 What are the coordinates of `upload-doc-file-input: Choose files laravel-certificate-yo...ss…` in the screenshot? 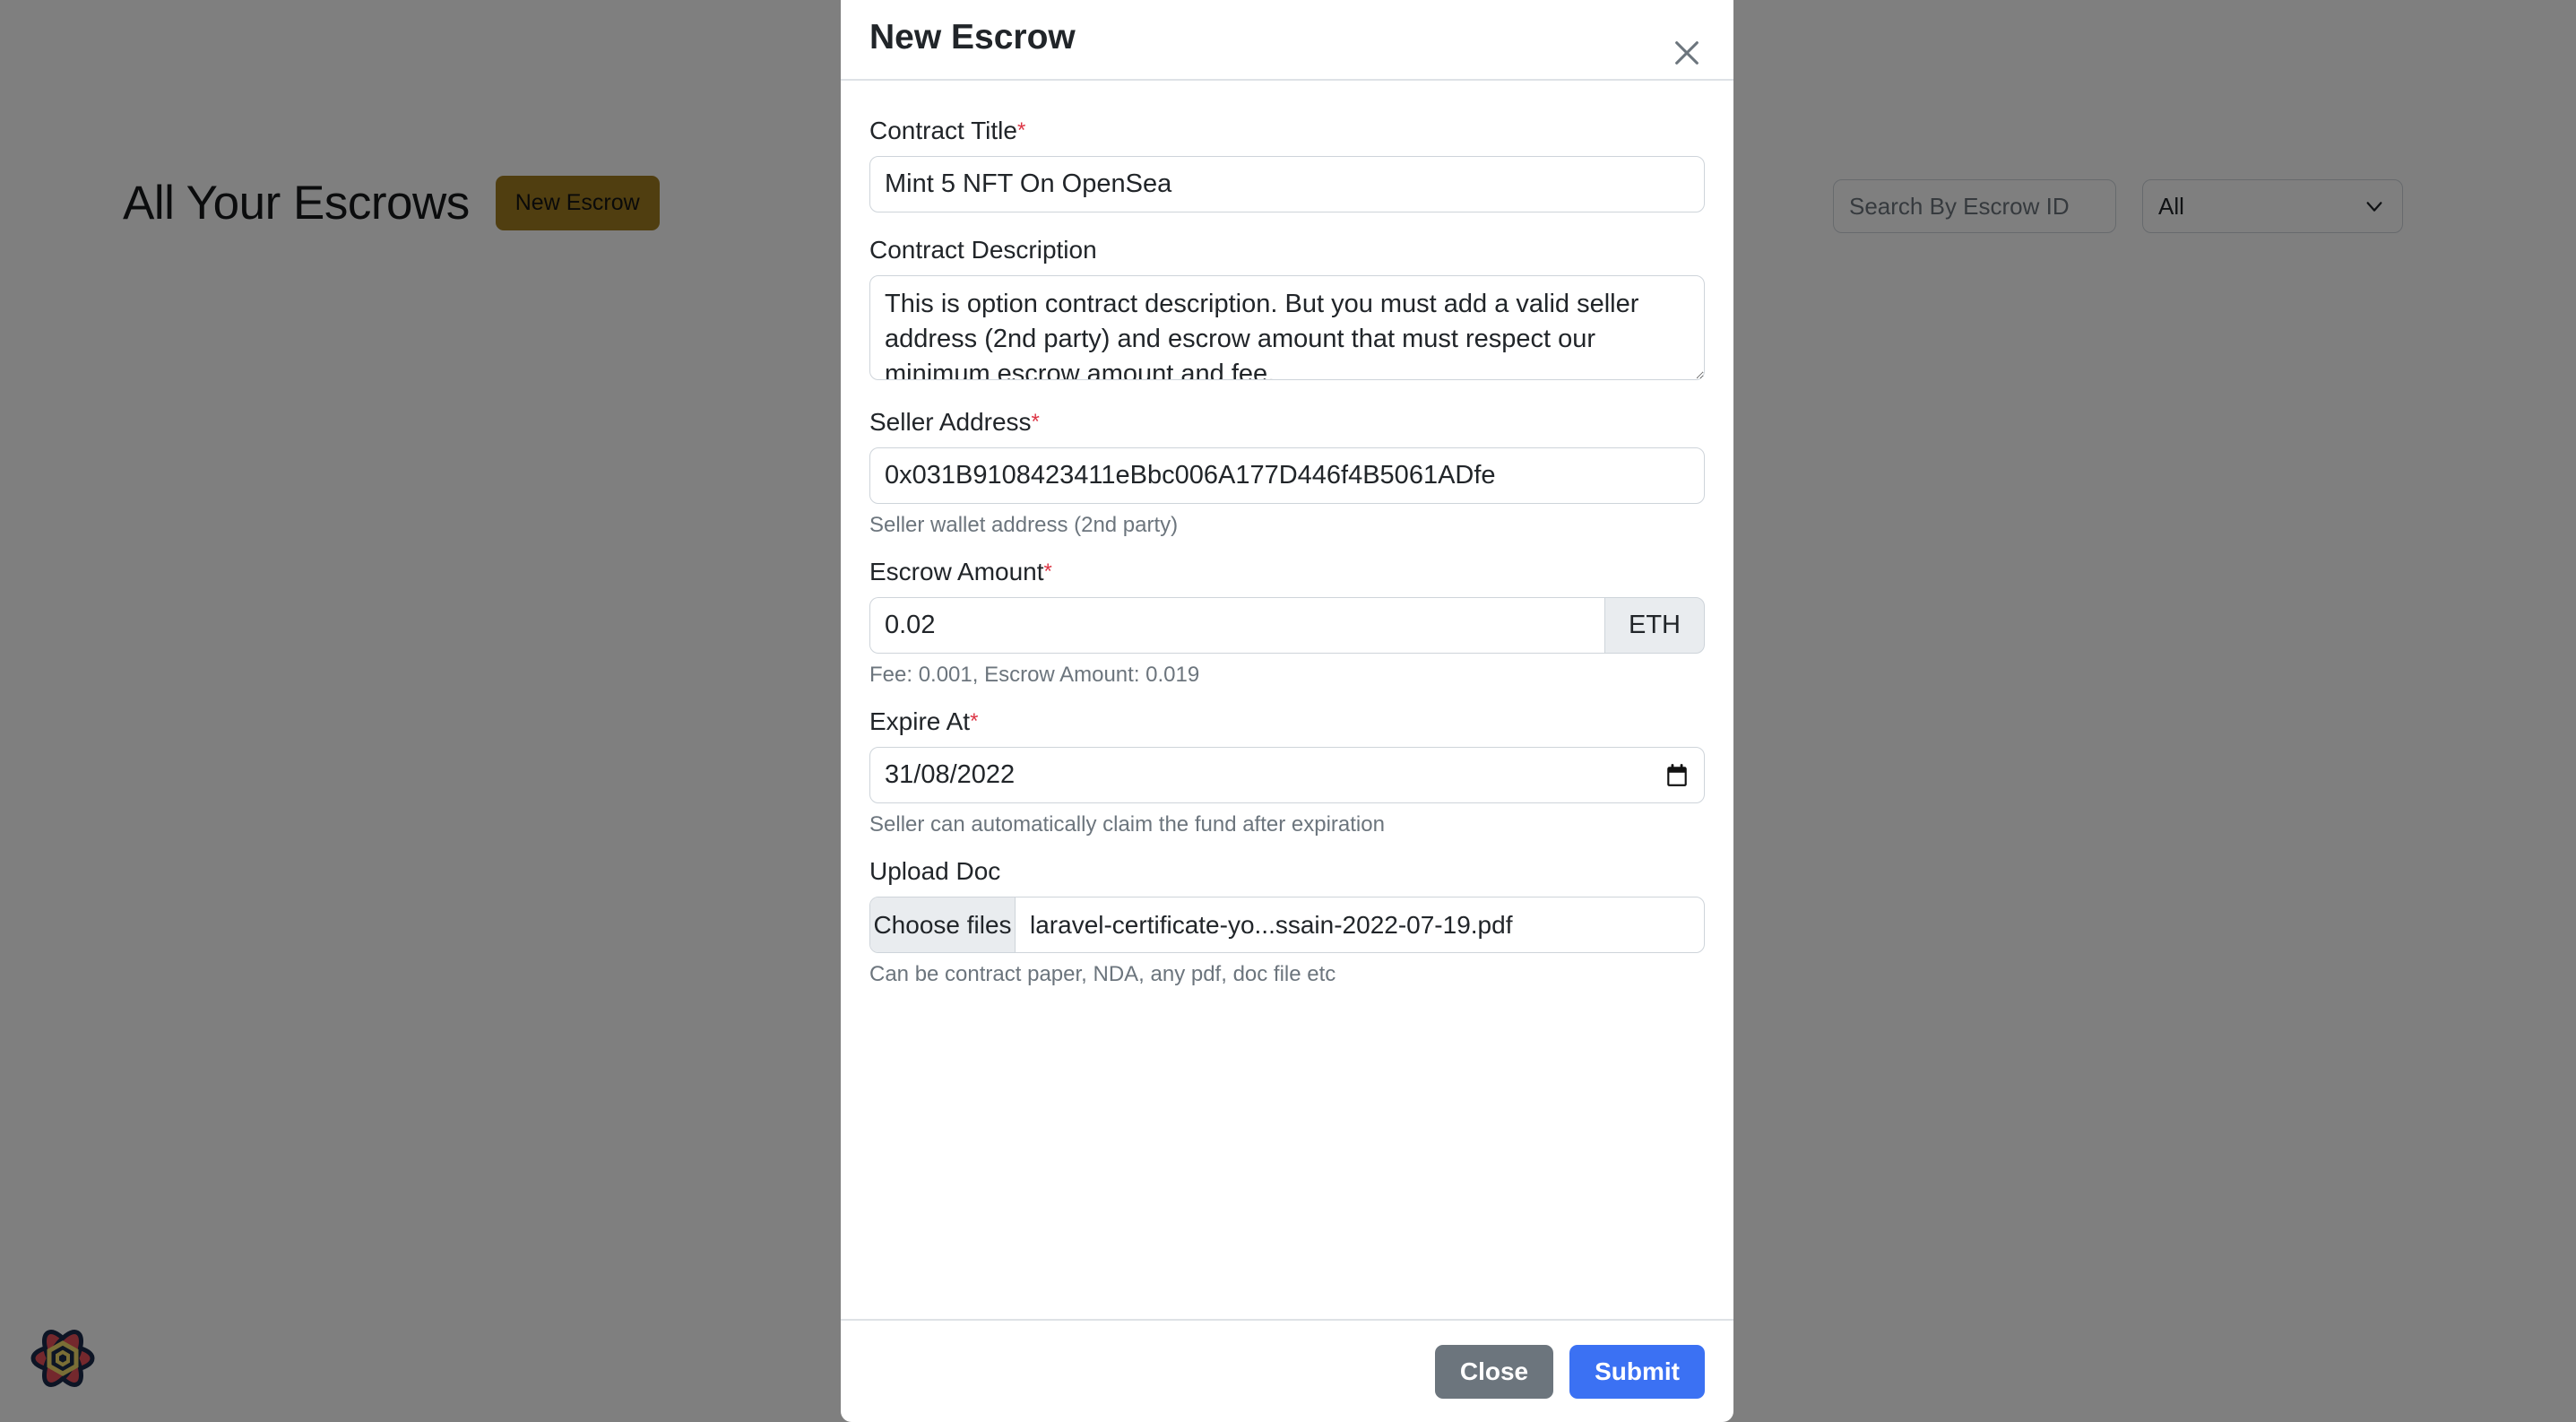 It's located at (1287, 925).